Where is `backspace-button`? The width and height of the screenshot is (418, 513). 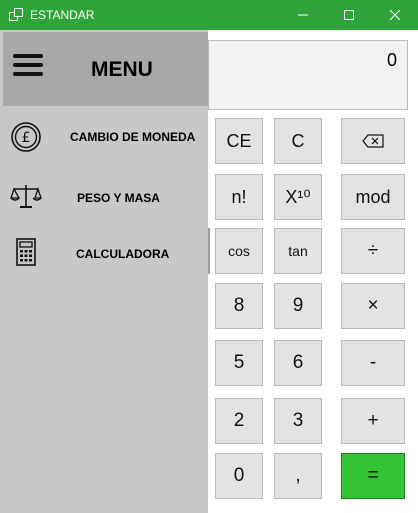
backspace-button is located at coordinates (373, 141).